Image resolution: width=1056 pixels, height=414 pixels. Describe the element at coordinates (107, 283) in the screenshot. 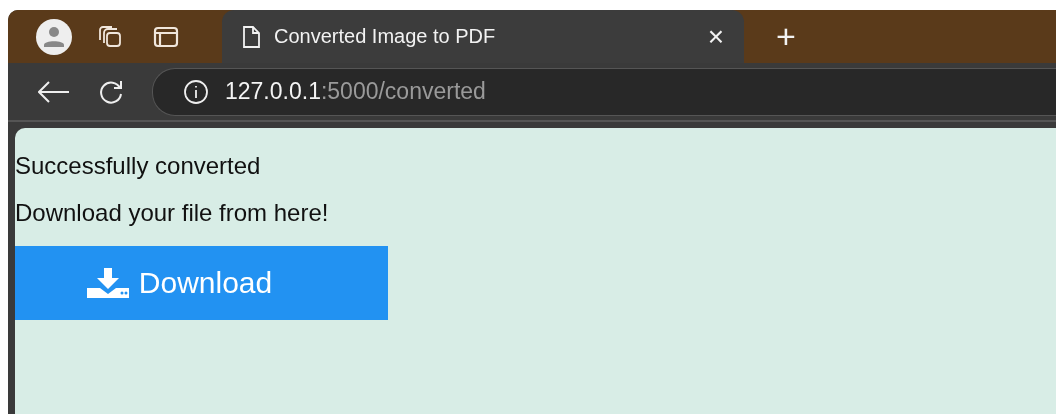

I see `download-icon` at that location.